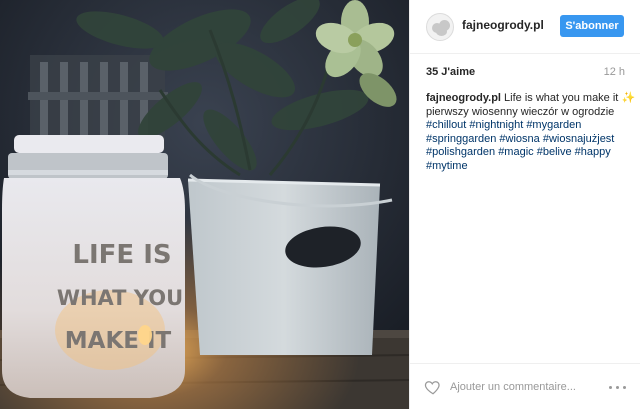  Describe the element at coordinates (440, 27) in the screenshot. I see `avatar` at that location.